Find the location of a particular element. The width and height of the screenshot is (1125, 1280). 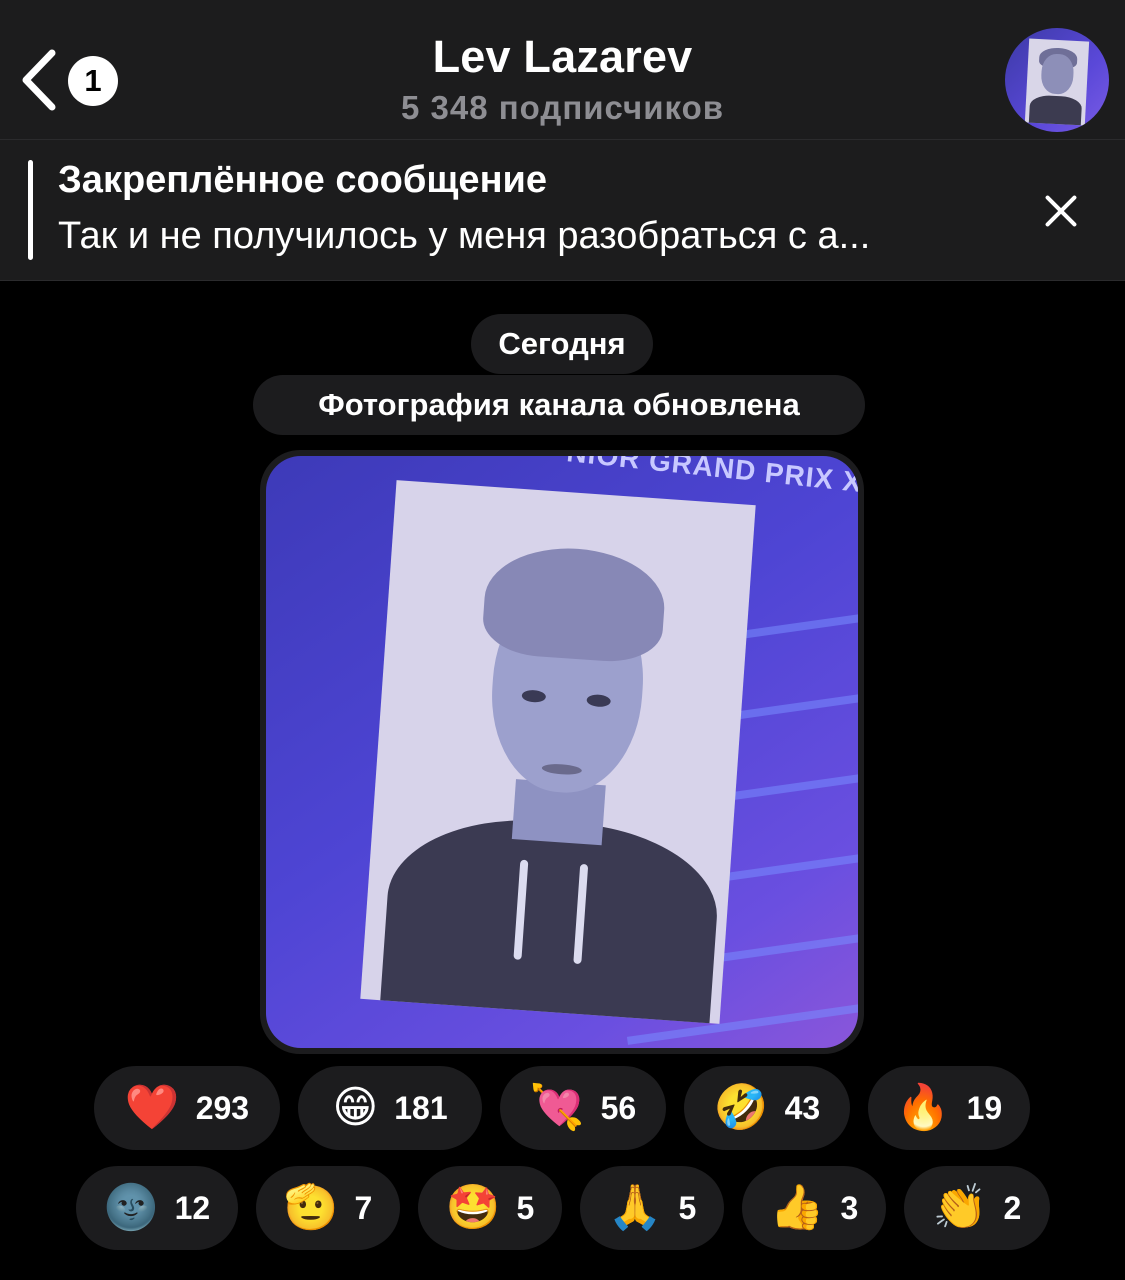

channel-title: Lev Lazarev is located at coordinates (562, 56).